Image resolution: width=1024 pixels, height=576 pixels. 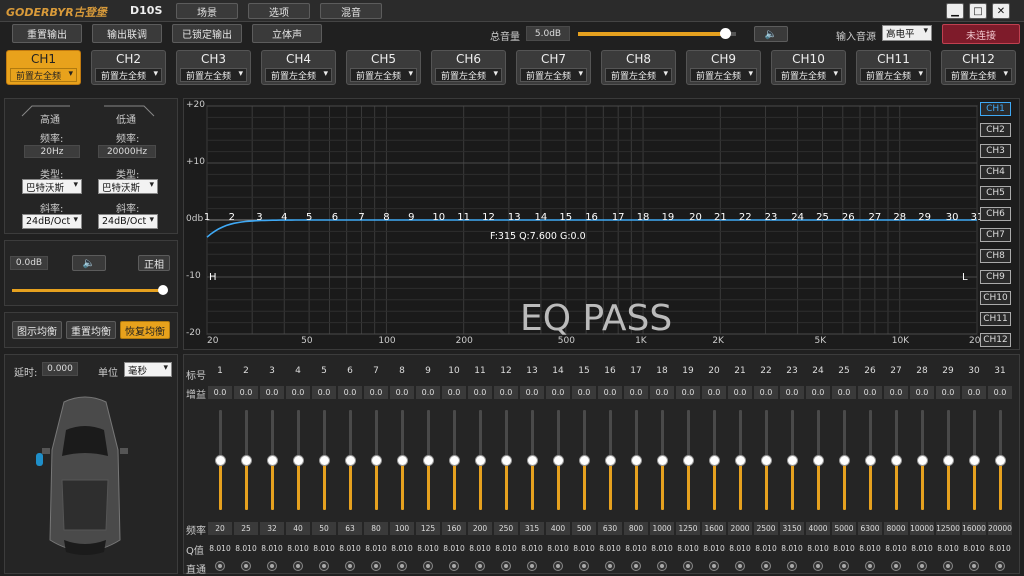 What do you see at coordinates (89, 263) in the screenshot?
I see `channel-mute-button: 🔈` at bounding box center [89, 263].